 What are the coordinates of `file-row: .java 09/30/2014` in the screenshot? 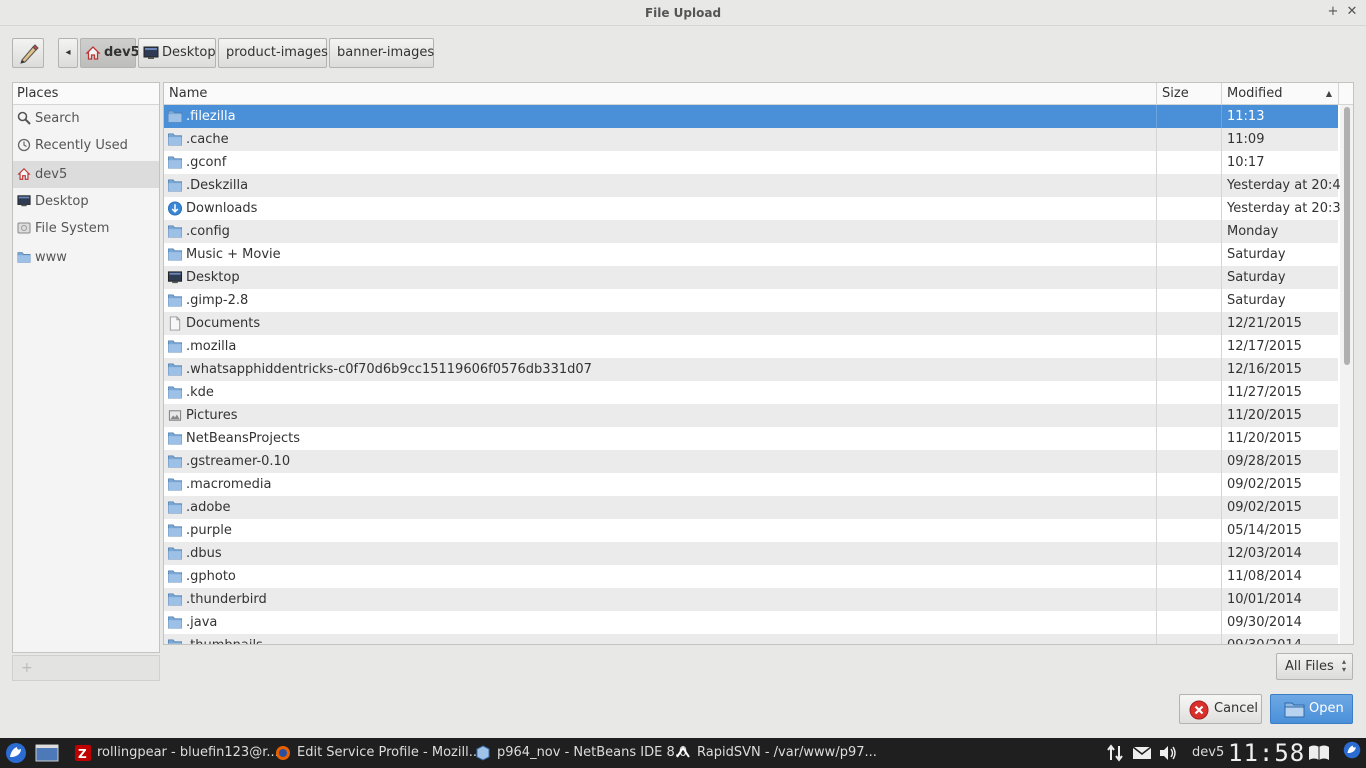 It's located at (751, 622).